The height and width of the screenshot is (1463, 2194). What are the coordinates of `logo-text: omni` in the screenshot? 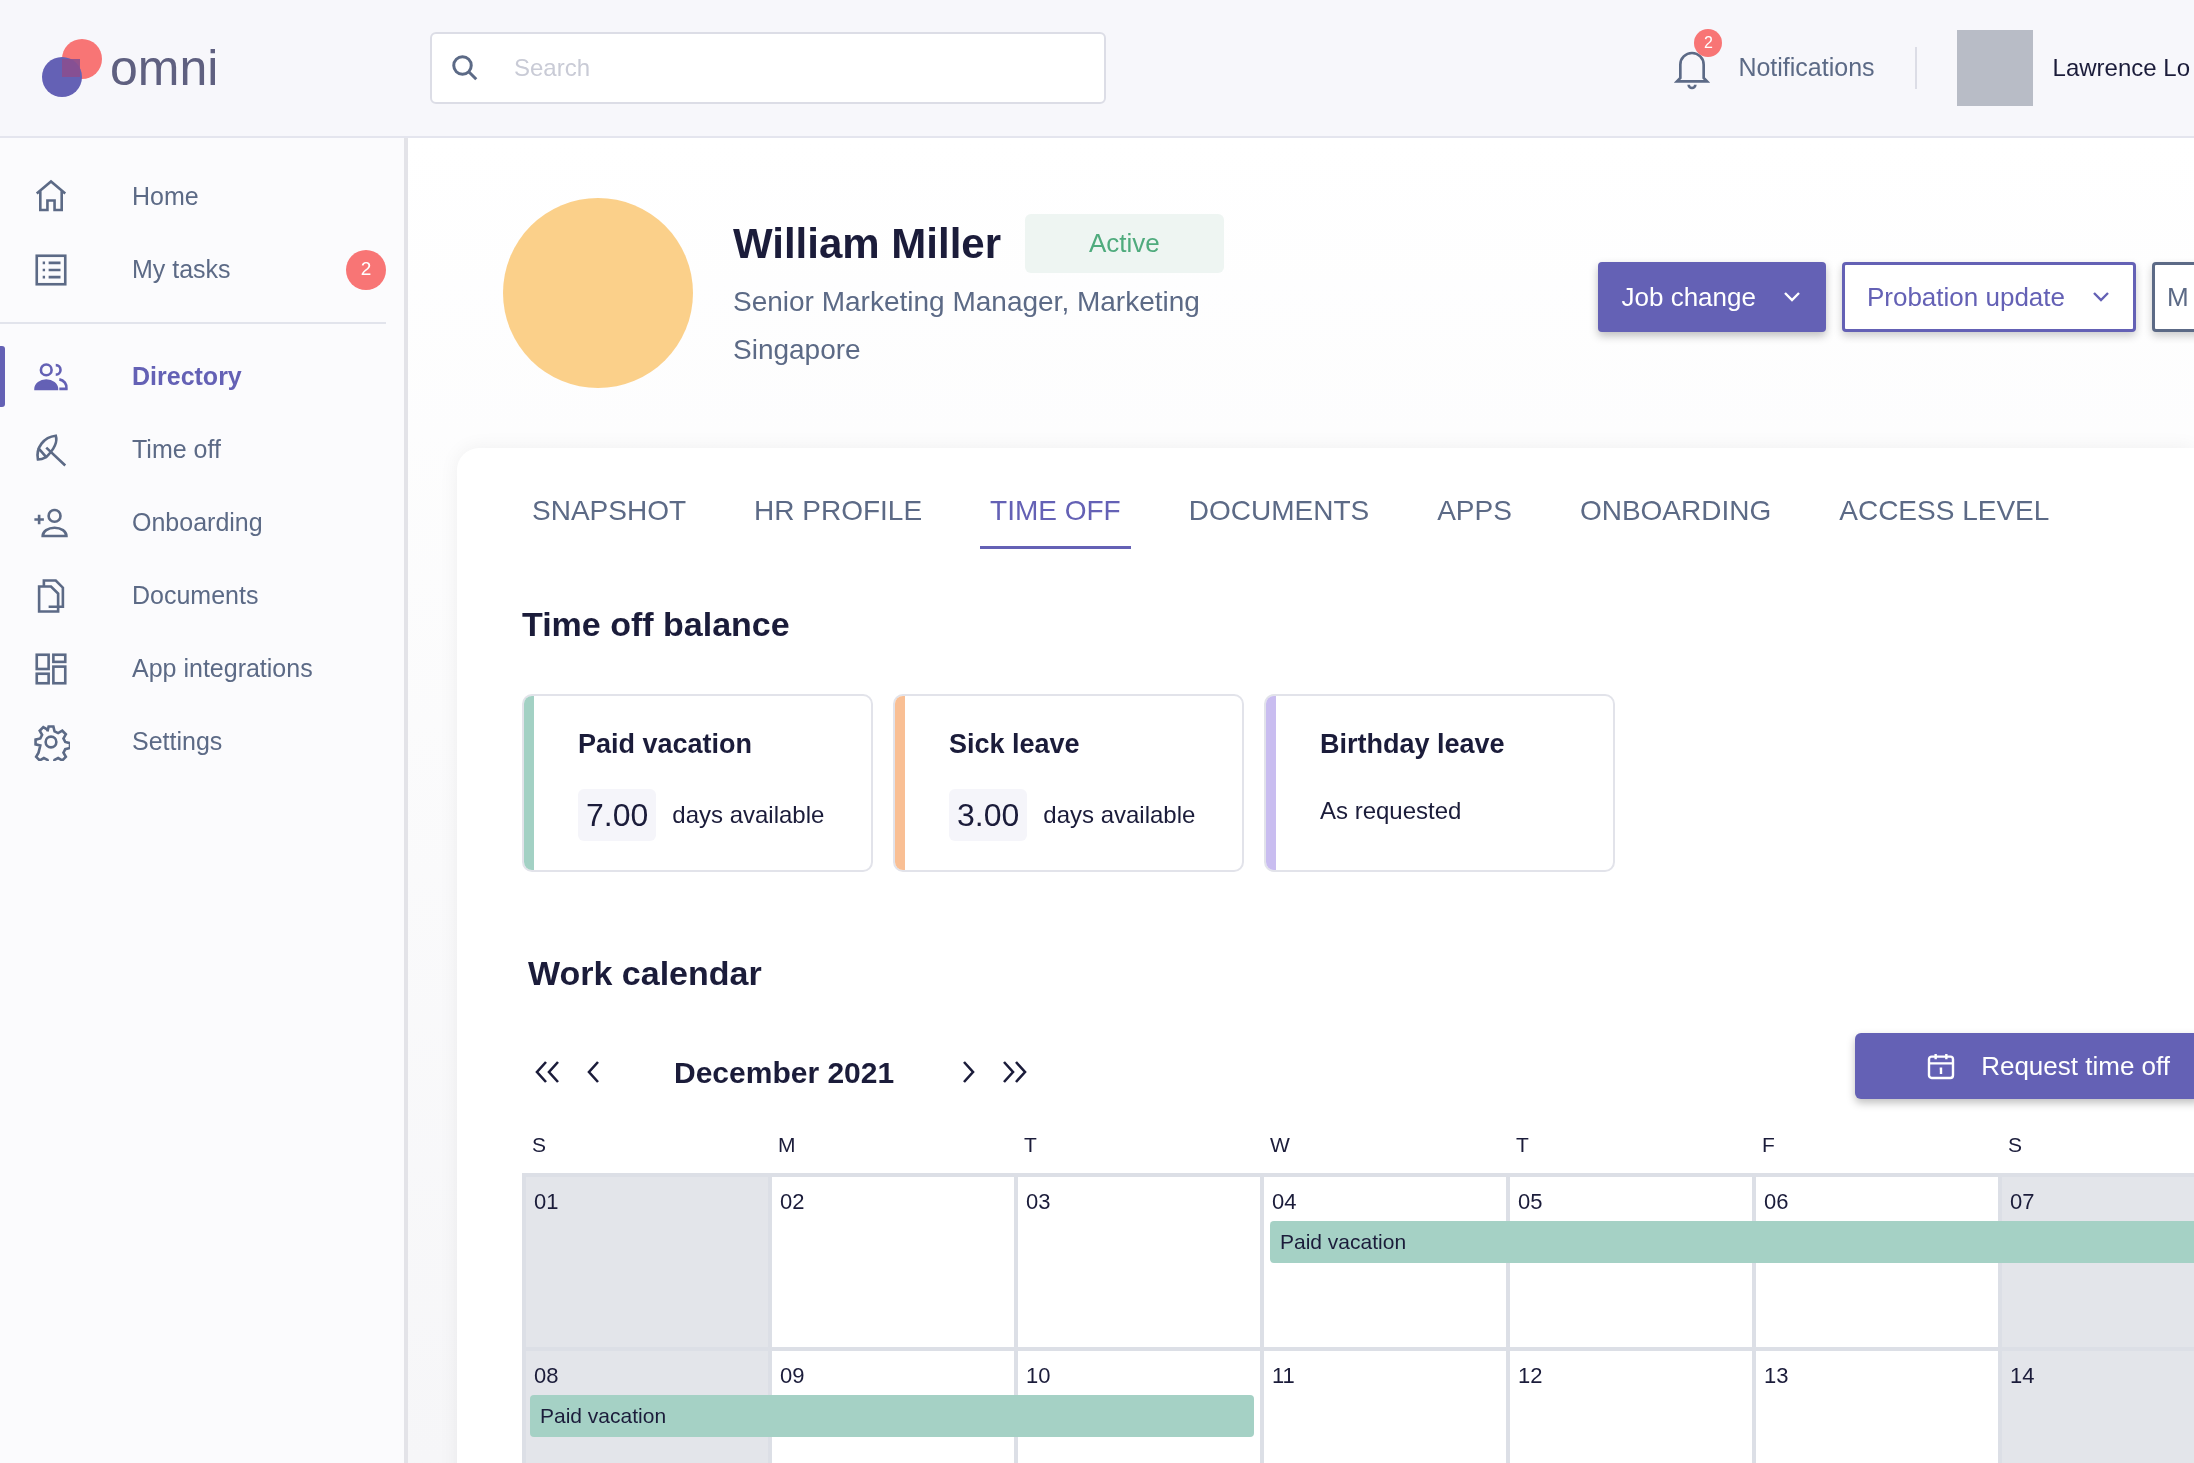 It's located at (164, 68).